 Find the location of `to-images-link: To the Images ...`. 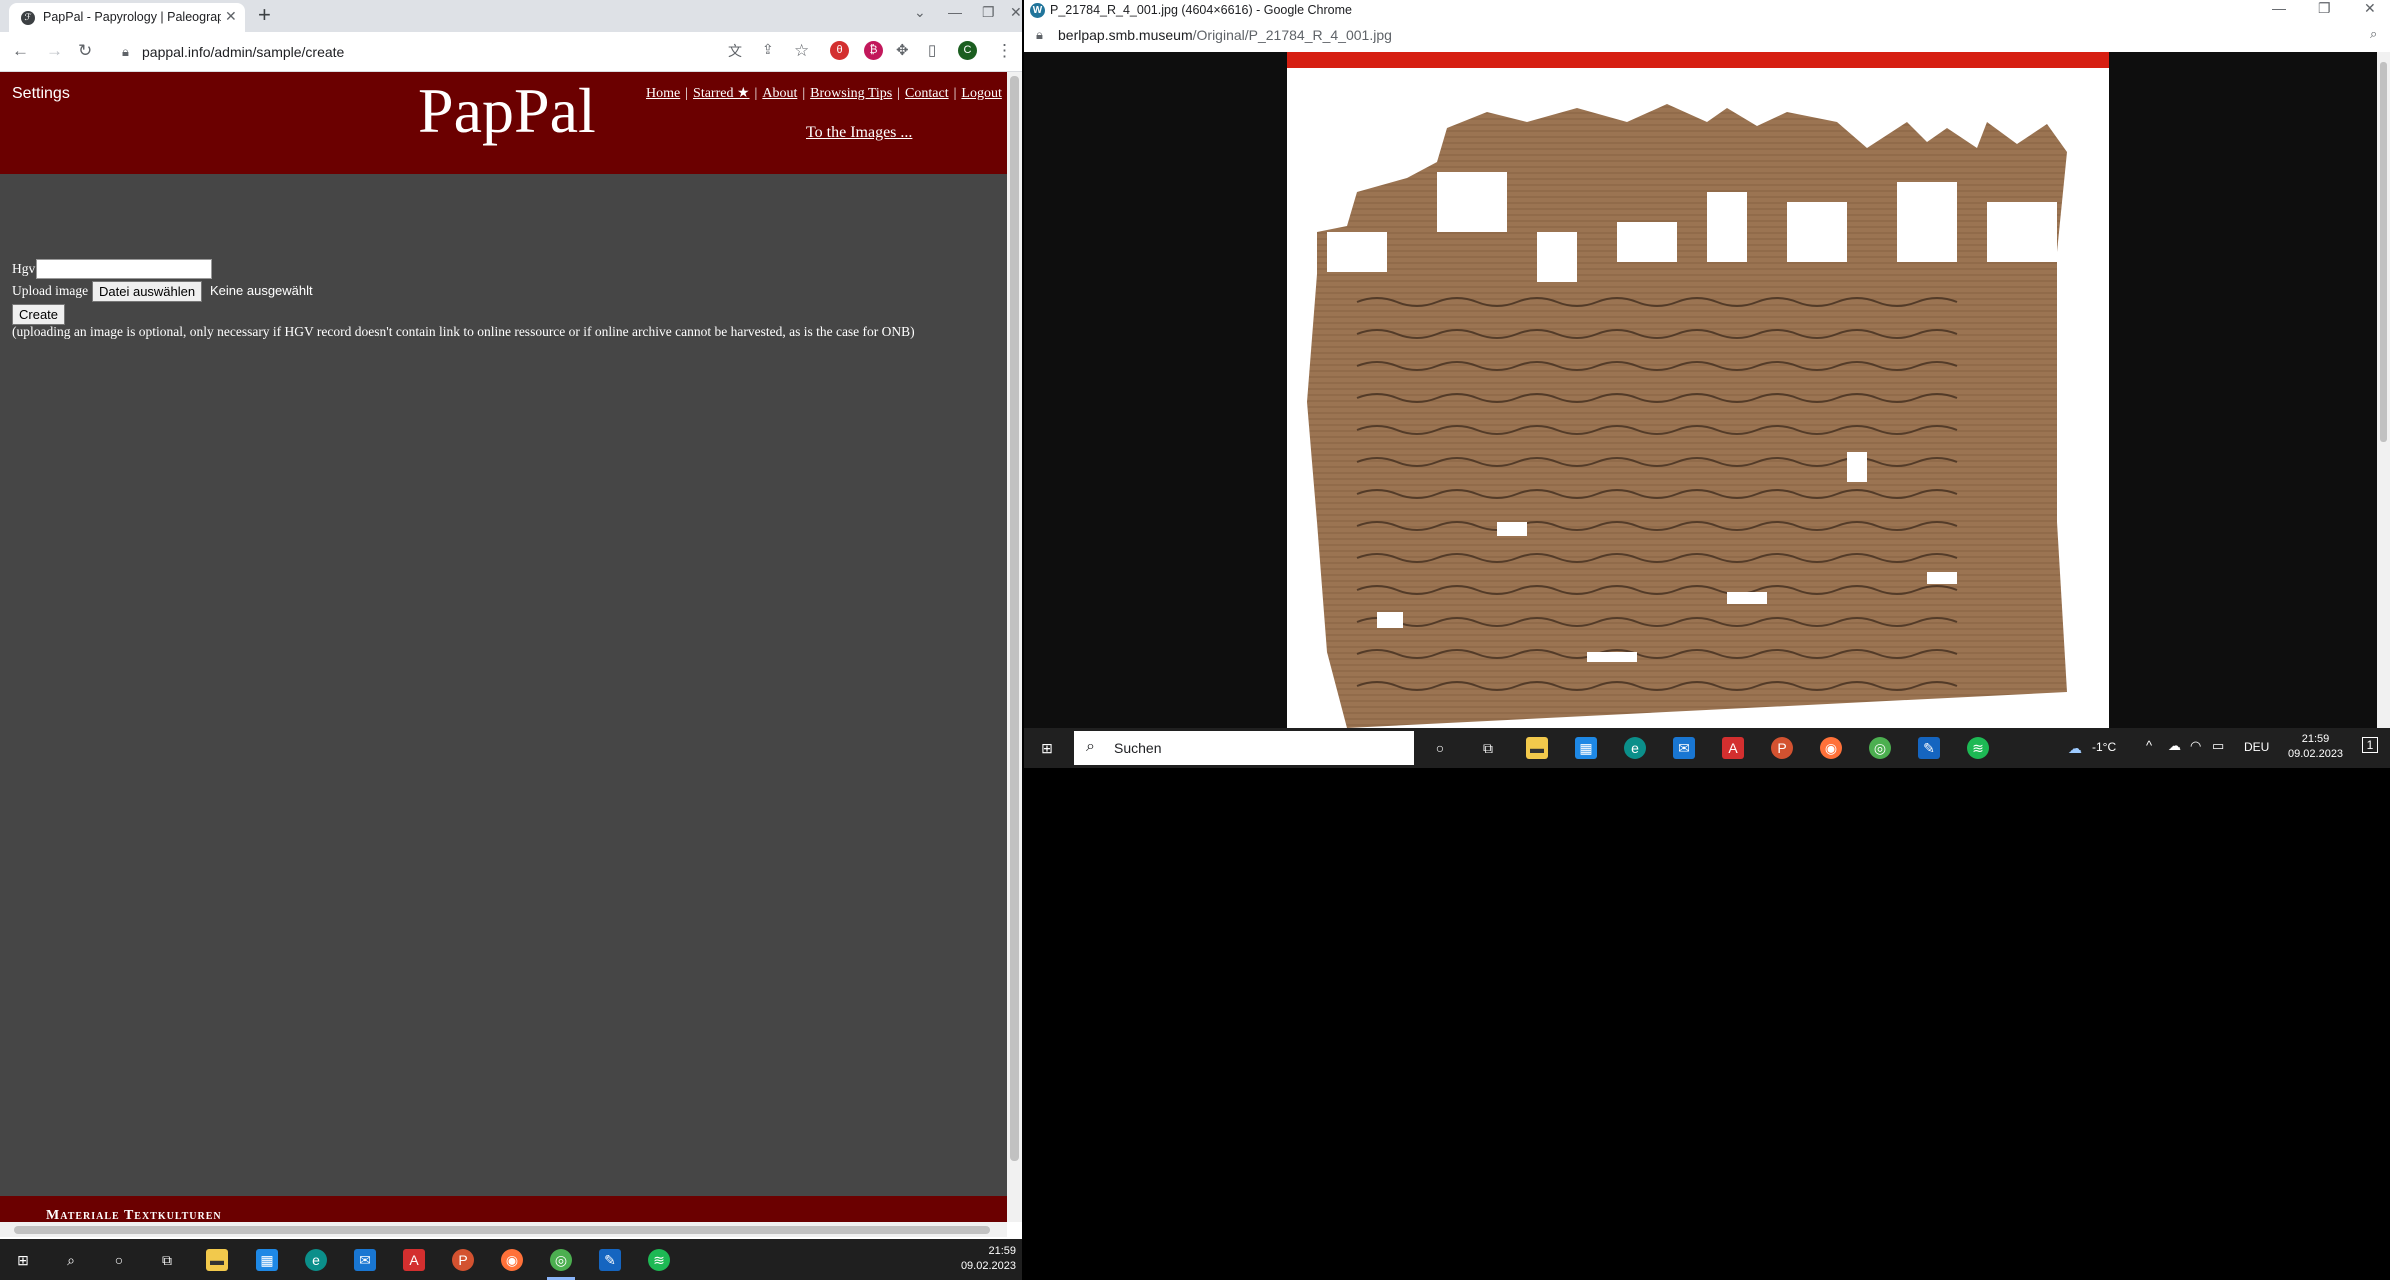

to-images-link: To the Images ... is located at coordinates (859, 133).